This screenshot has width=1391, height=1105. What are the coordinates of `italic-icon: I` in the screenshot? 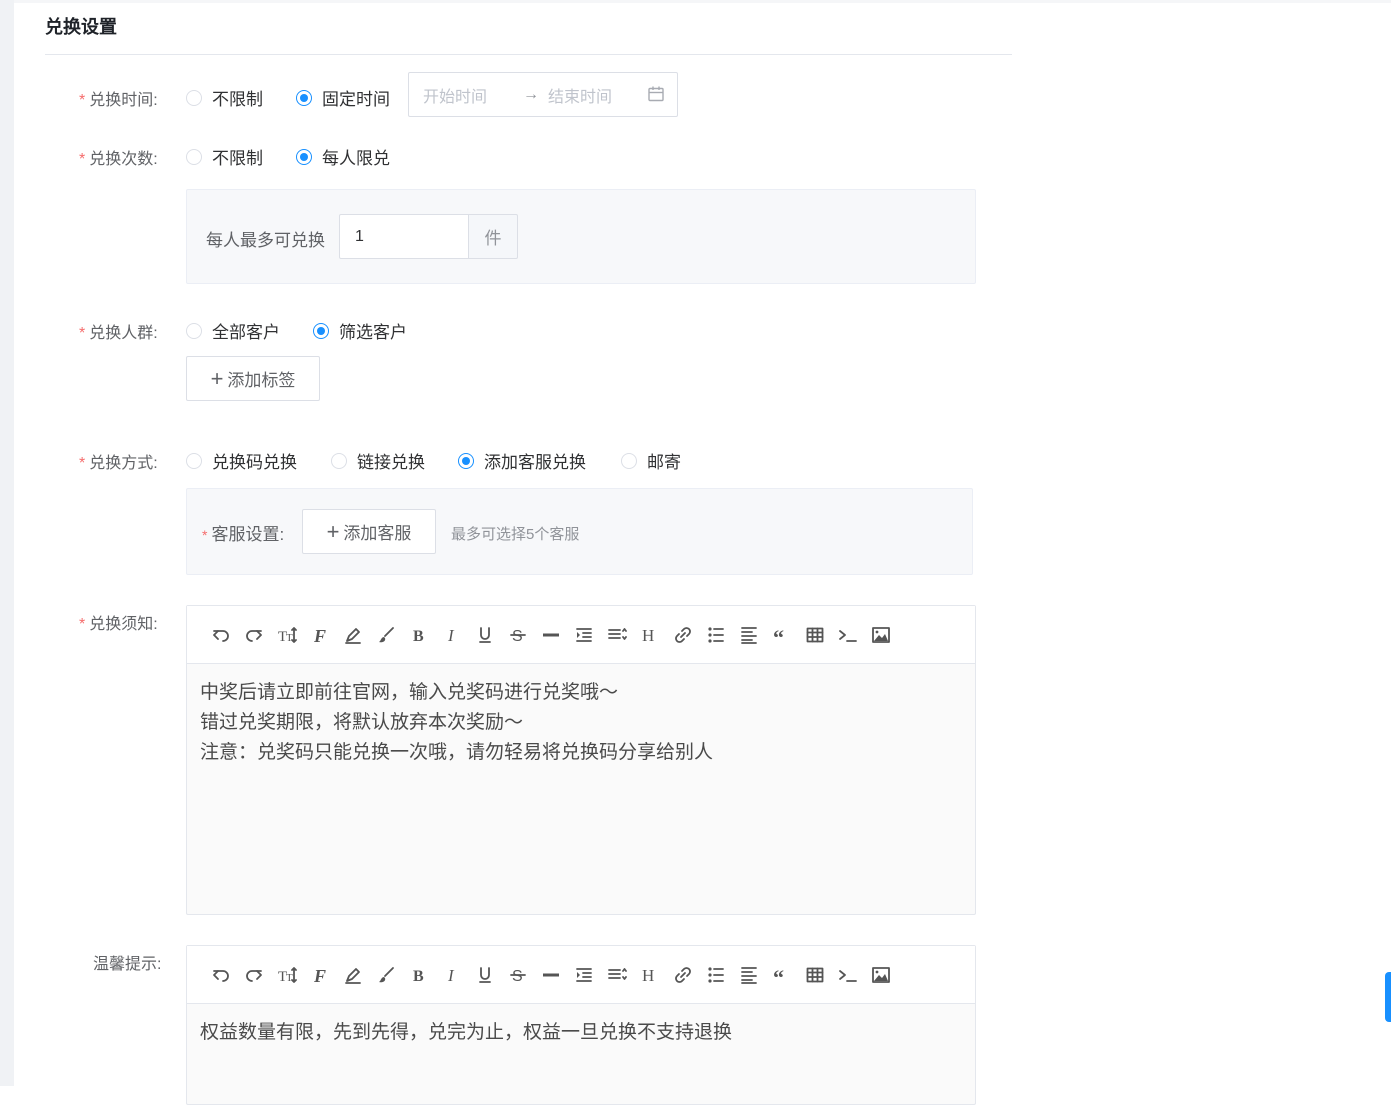 It's located at (451, 975).